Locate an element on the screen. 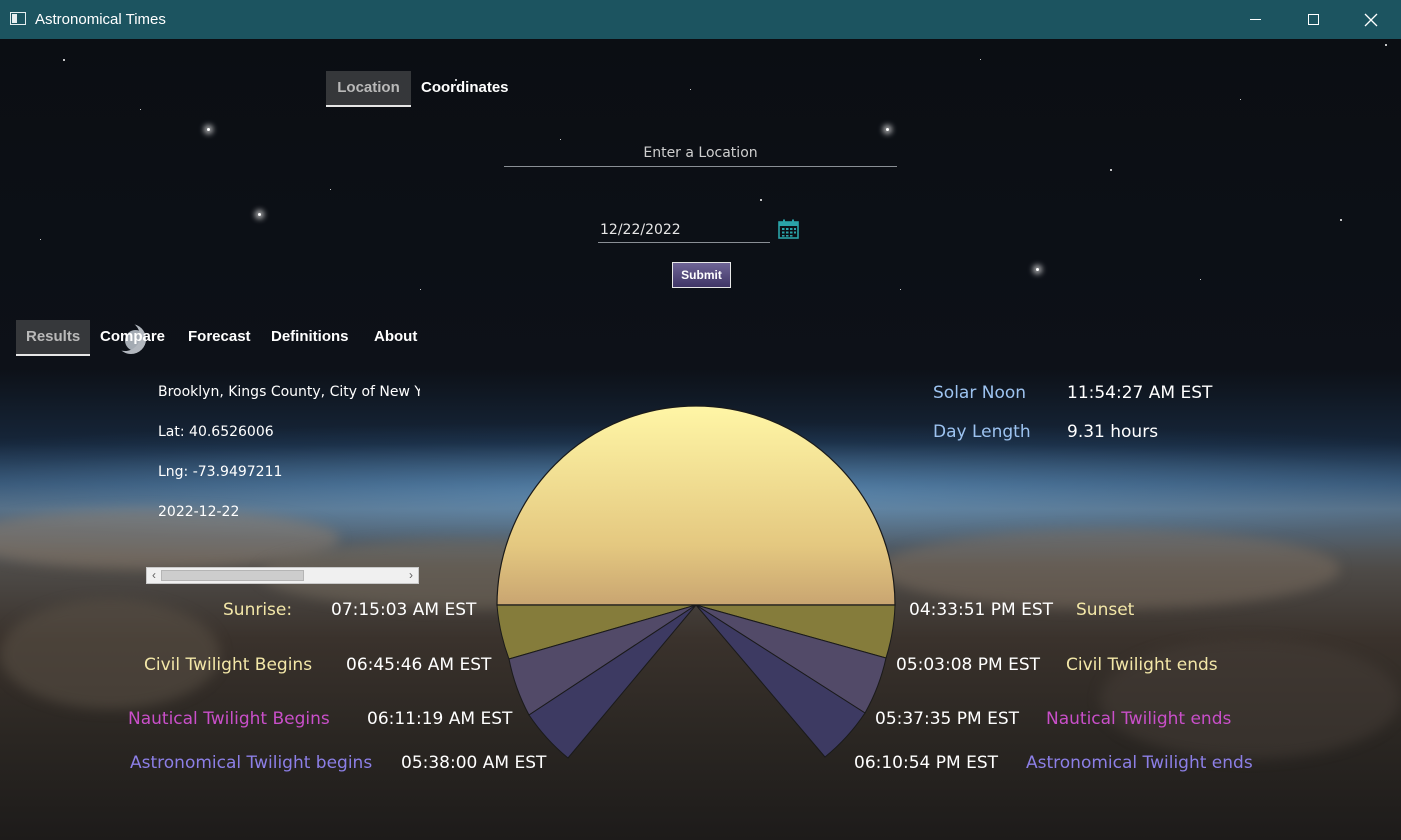  place-name: Brooklyn, Kings County, City of New York is located at coordinates (289, 392).